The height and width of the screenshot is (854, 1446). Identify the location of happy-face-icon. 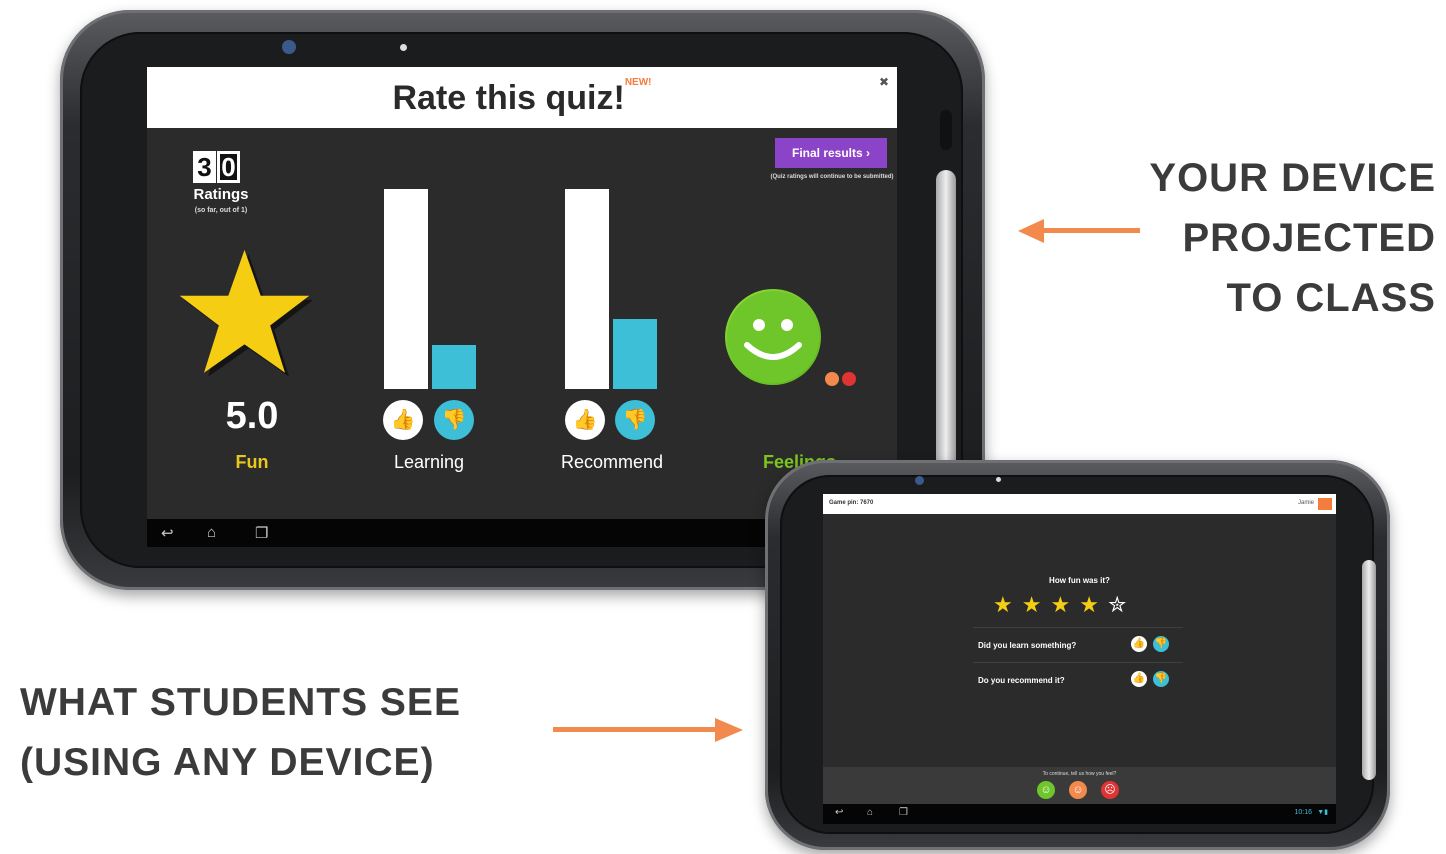
(773, 337).